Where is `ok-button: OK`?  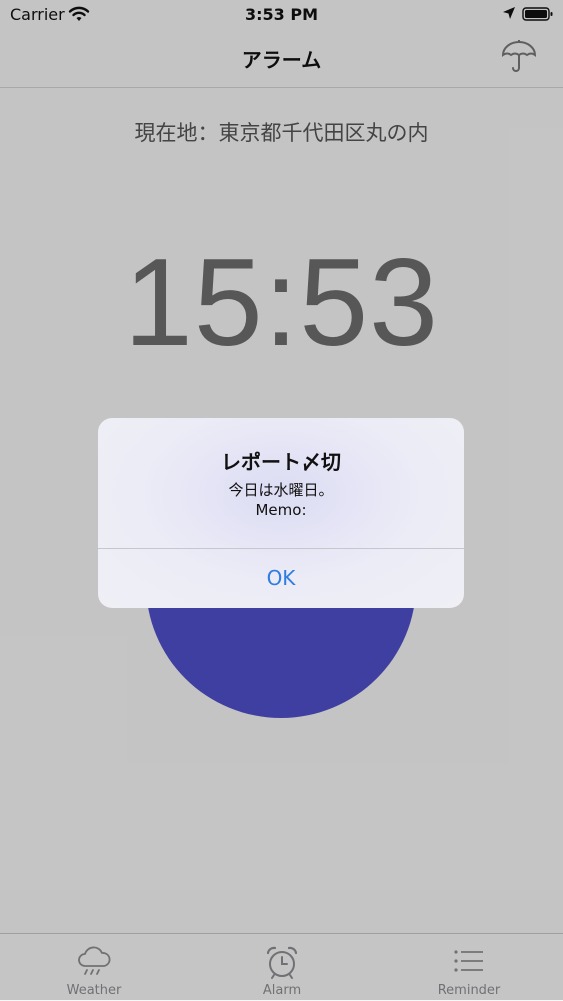
ok-button: OK is located at coordinates (281, 578).